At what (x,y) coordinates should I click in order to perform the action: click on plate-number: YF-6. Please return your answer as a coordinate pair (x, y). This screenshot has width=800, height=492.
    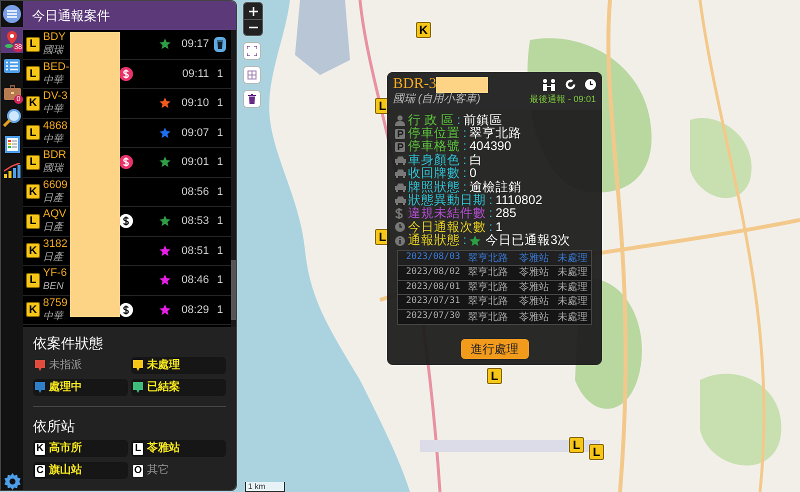
    Looking at the image, I should click on (55, 273).